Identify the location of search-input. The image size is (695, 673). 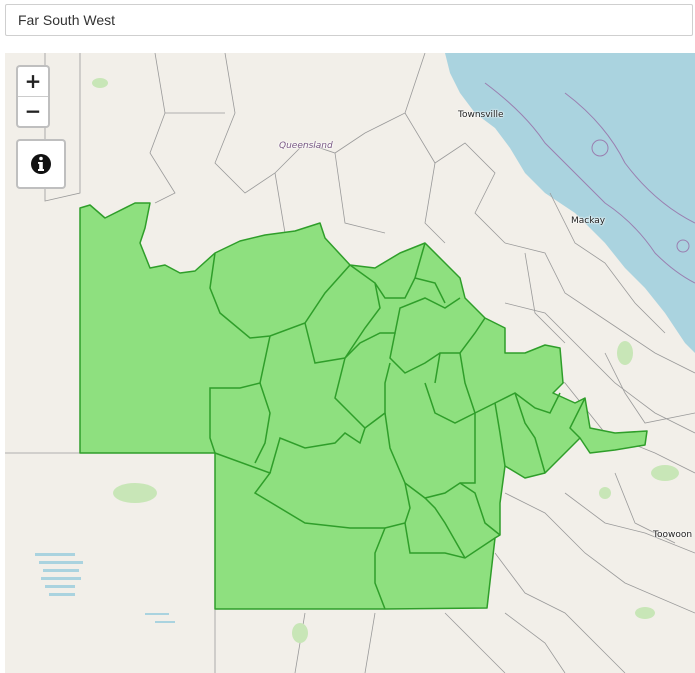
(349, 20).